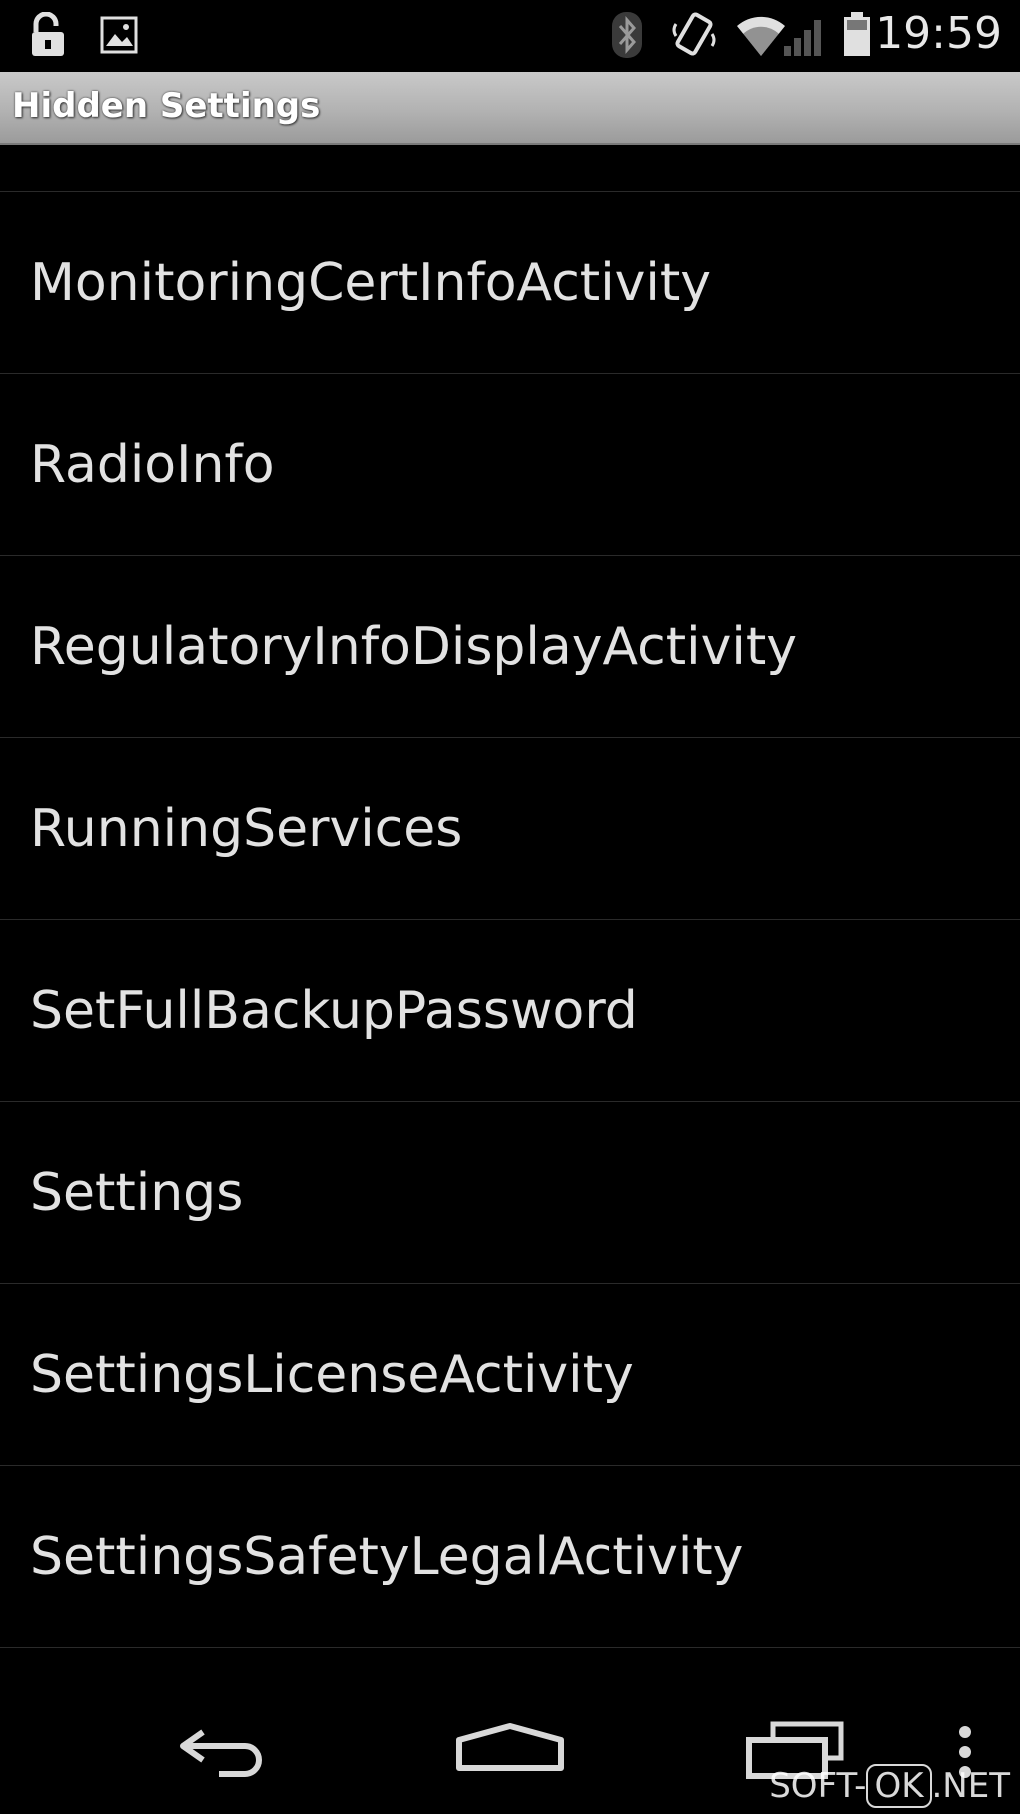 Image resolution: width=1020 pixels, height=1814 pixels. I want to click on image-icon, so click(119, 35).